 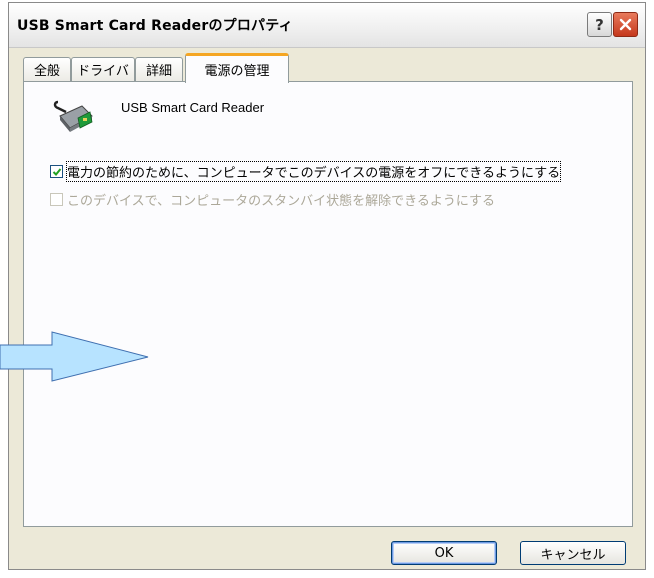 I want to click on close-button, so click(x=625, y=24).